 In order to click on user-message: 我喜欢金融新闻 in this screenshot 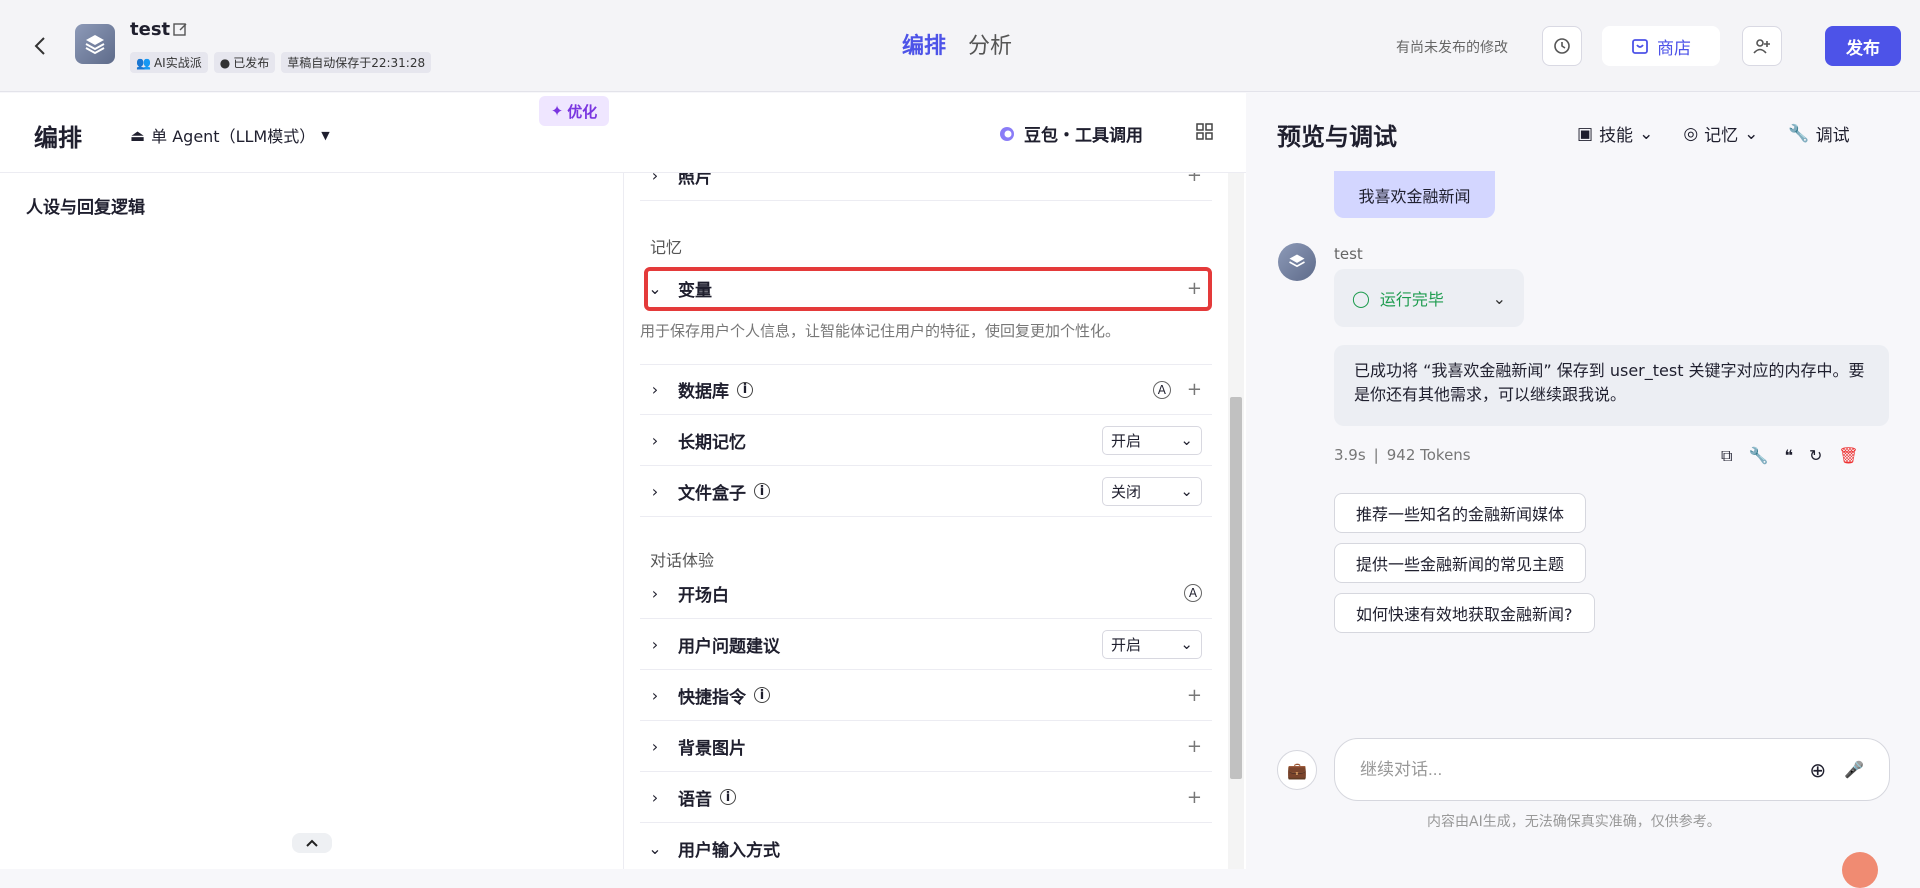, I will do `click(1414, 194)`.